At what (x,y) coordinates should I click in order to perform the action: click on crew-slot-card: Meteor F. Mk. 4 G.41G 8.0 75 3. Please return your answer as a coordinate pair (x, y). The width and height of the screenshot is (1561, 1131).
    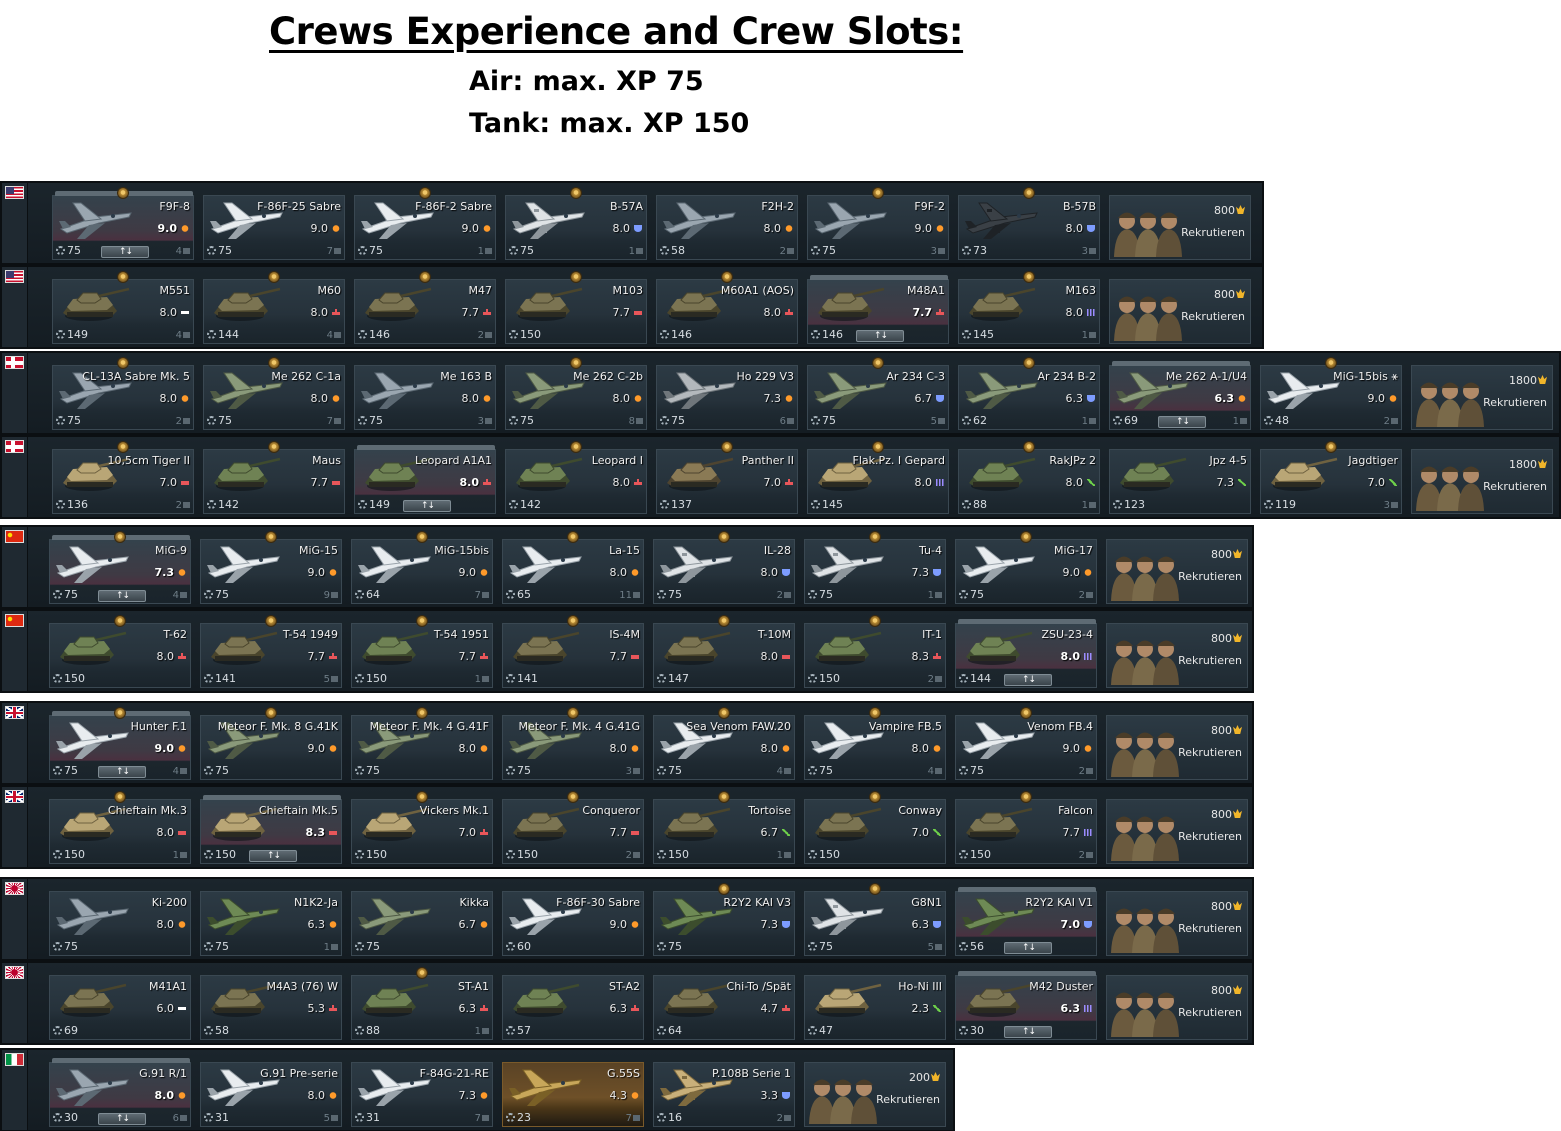
    Looking at the image, I should click on (573, 743).